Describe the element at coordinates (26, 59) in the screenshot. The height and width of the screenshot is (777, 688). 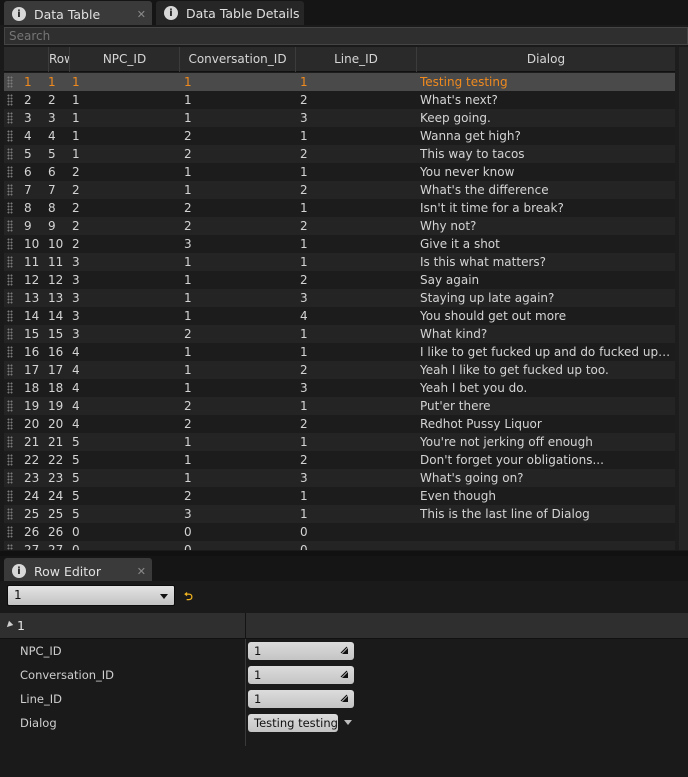
I see `column-header-index` at that location.